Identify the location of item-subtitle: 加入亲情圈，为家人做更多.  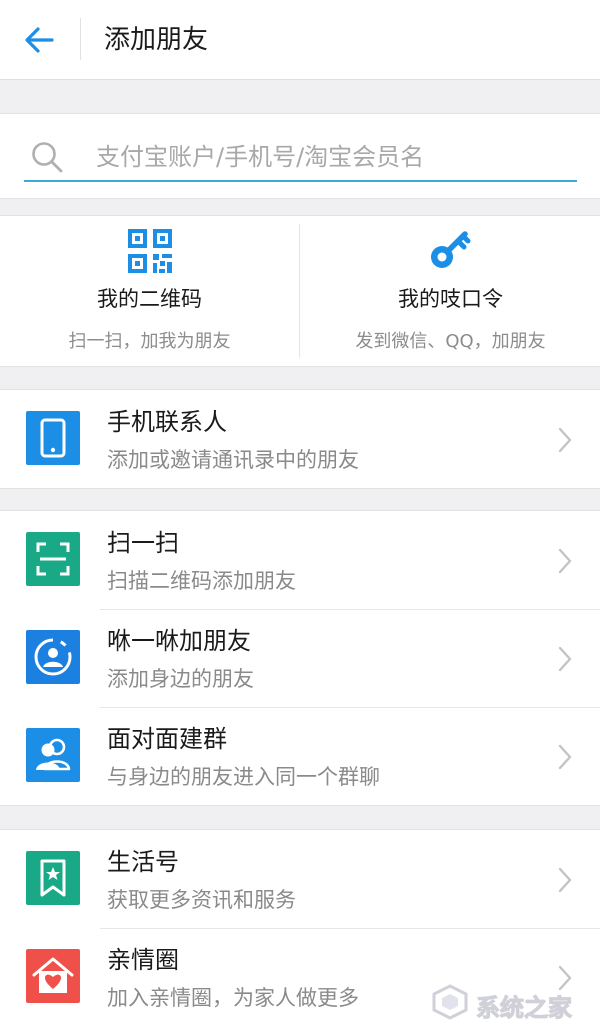
(233, 998).